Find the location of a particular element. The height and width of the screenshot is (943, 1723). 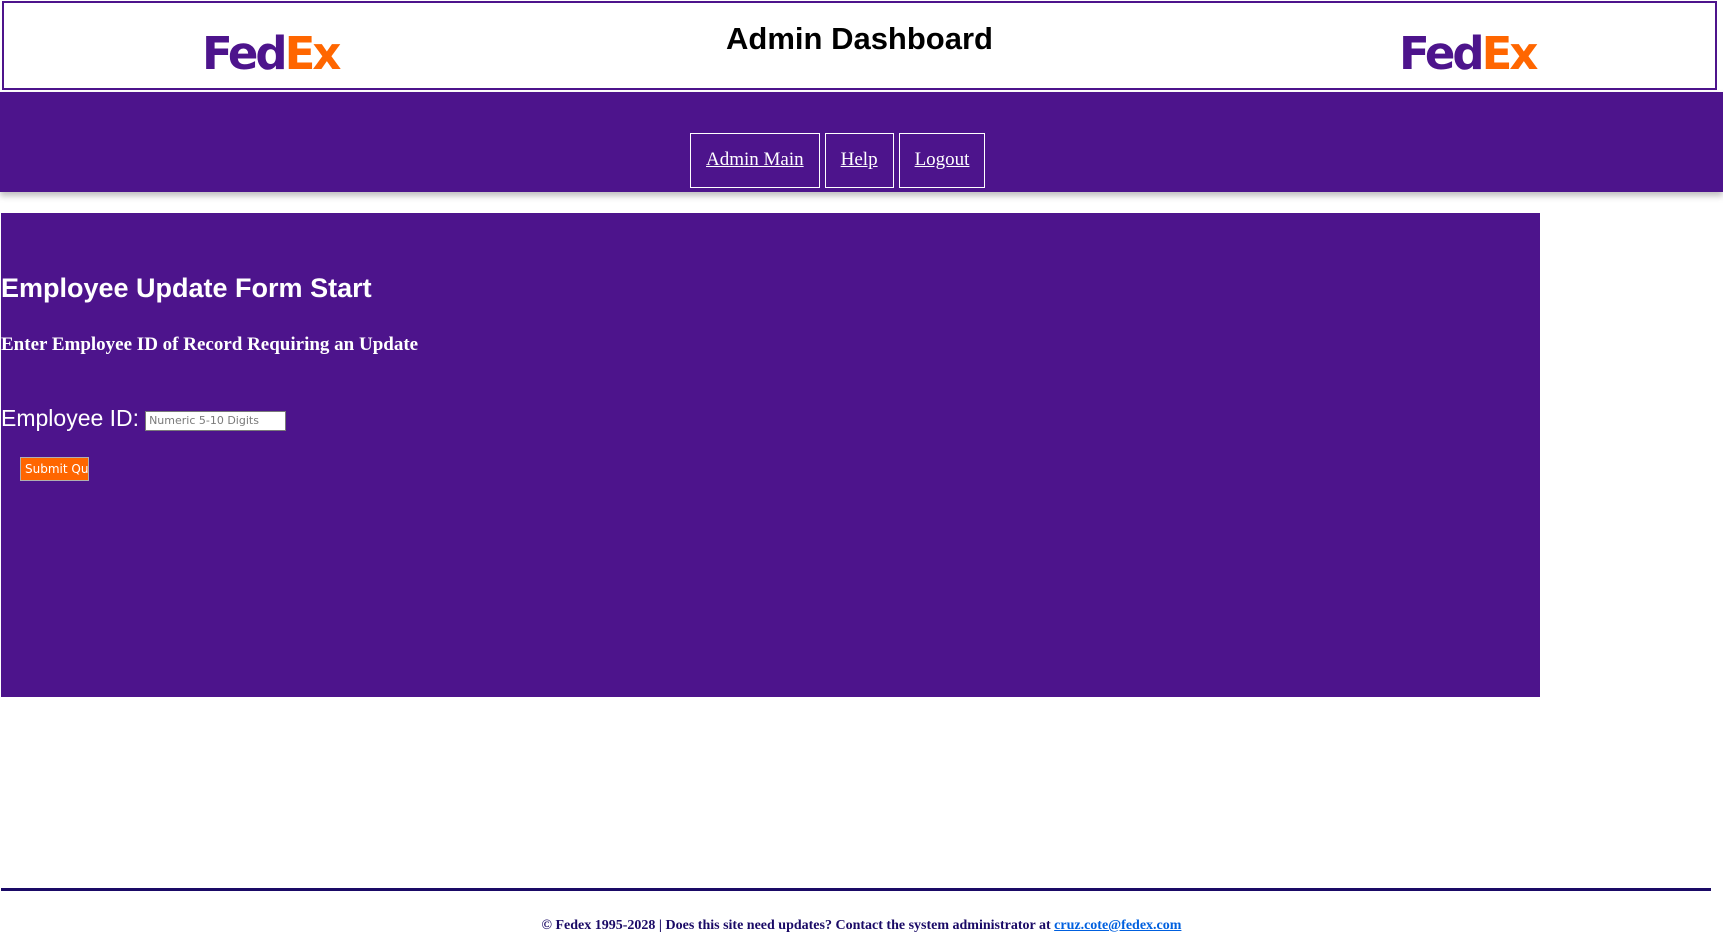

header: FedEx Admin Dashboard FedEx is located at coordinates (859, 45).